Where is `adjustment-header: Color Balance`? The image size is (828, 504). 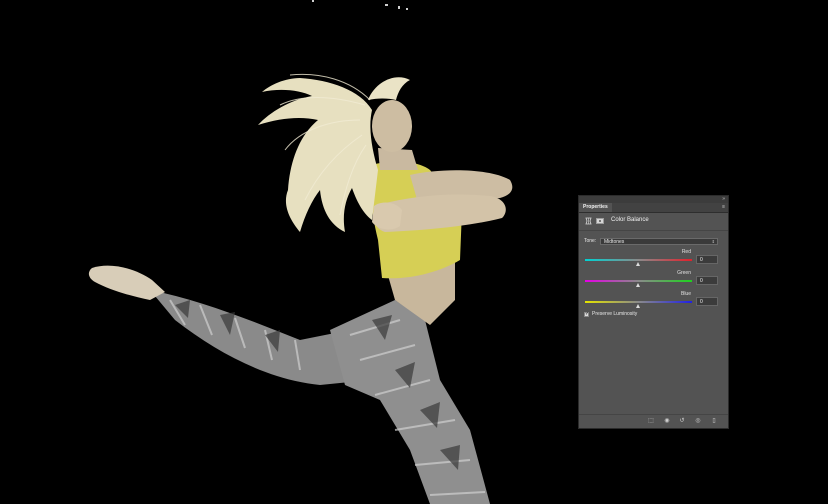
adjustment-header: Color Balance is located at coordinates (653, 222).